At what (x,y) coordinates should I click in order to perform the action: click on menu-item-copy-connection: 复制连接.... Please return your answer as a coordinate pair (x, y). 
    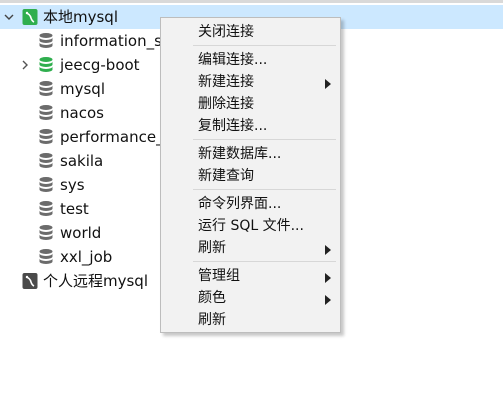
    Looking at the image, I should click on (250, 126).